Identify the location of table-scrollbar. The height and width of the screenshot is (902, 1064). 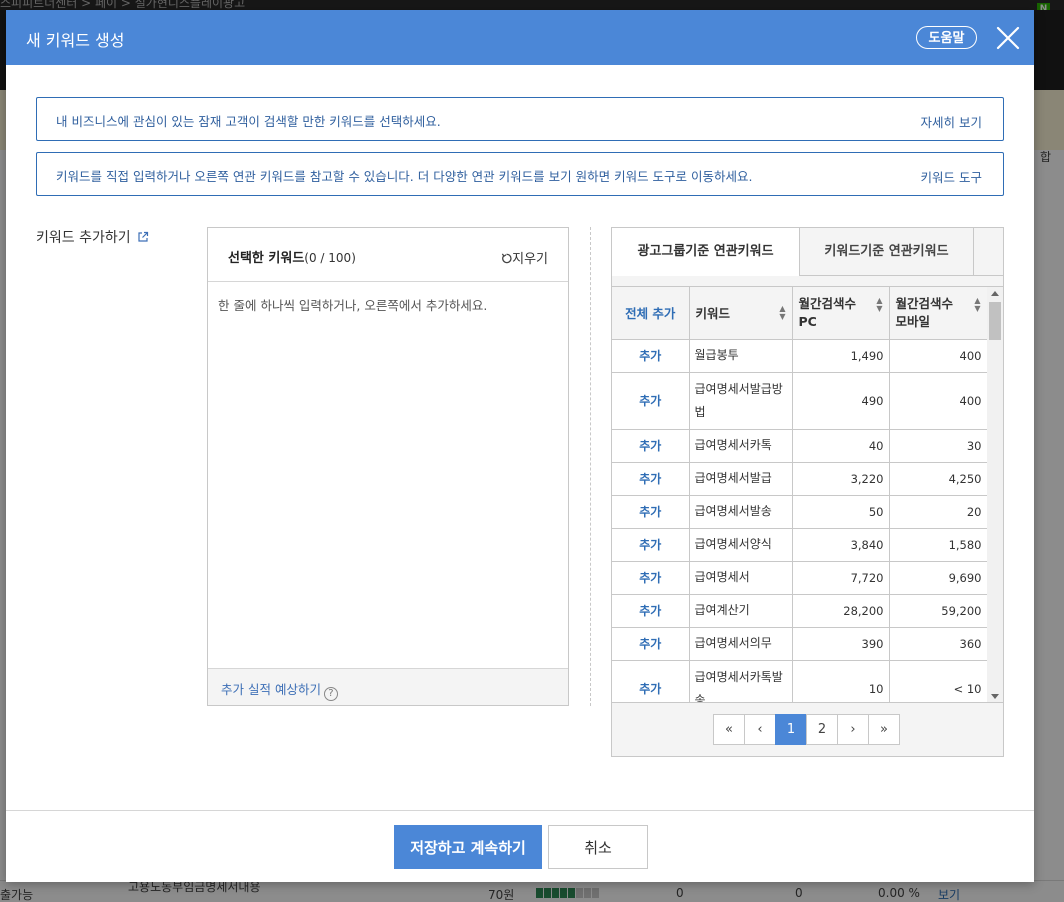
(995, 494).